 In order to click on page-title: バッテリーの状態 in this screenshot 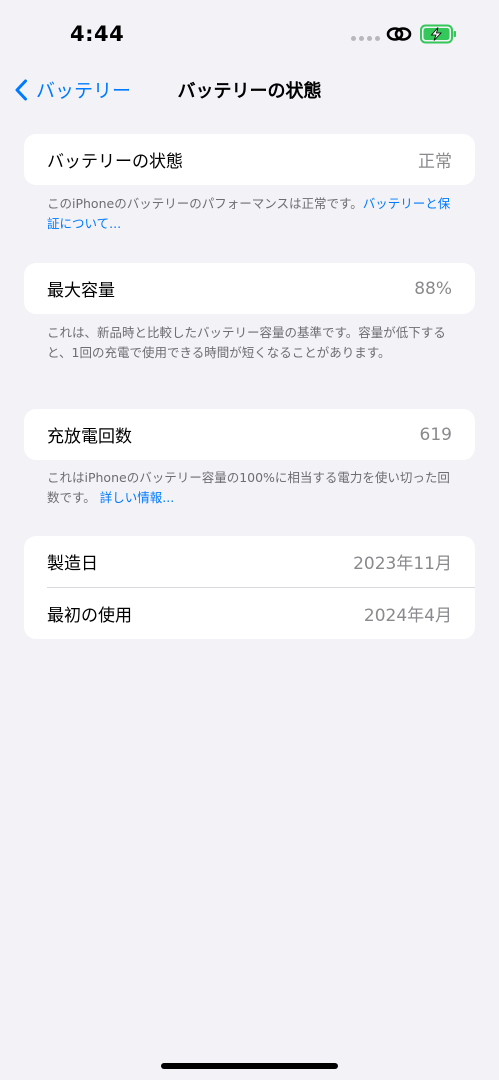, I will do `click(249, 91)`.